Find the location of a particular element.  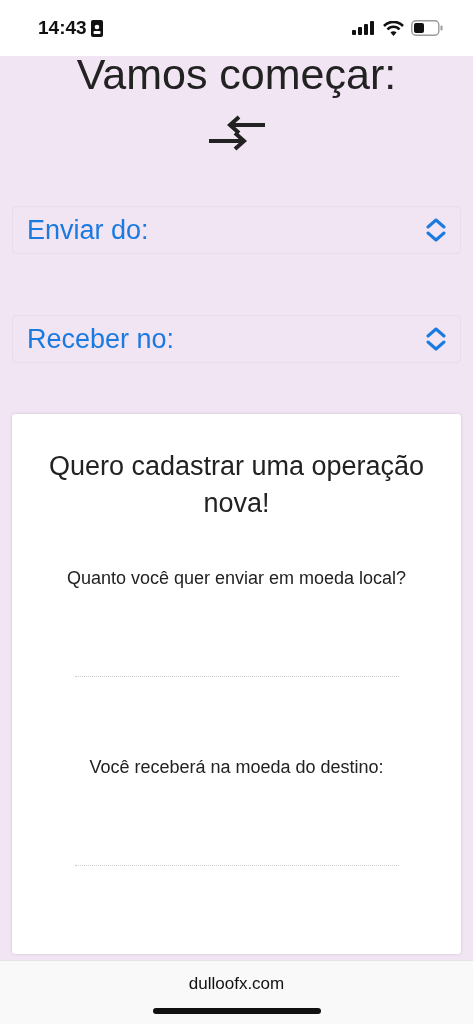

card-title: Quero cadastrar uma operação nova! is located at coordinates (236, 485).